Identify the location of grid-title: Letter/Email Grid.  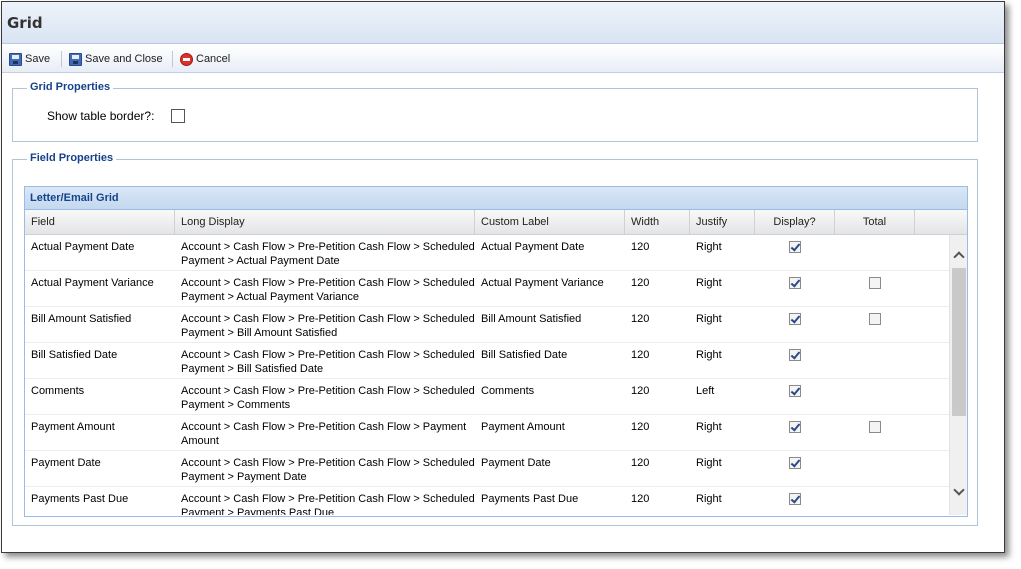
(496, 198).